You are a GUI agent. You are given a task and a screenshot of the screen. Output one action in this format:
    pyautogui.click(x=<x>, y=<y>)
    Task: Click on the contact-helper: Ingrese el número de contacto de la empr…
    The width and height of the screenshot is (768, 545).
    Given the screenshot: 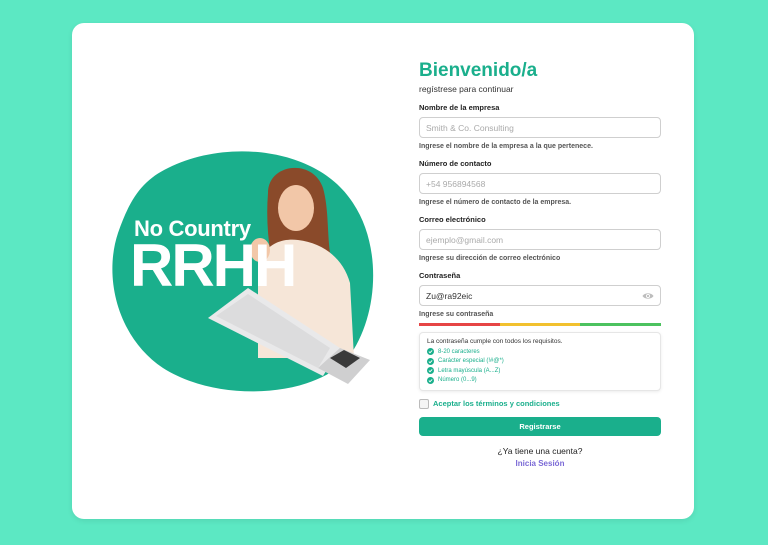 What is the action you would take?
    pyautogui.click(x=495, y=202)
    